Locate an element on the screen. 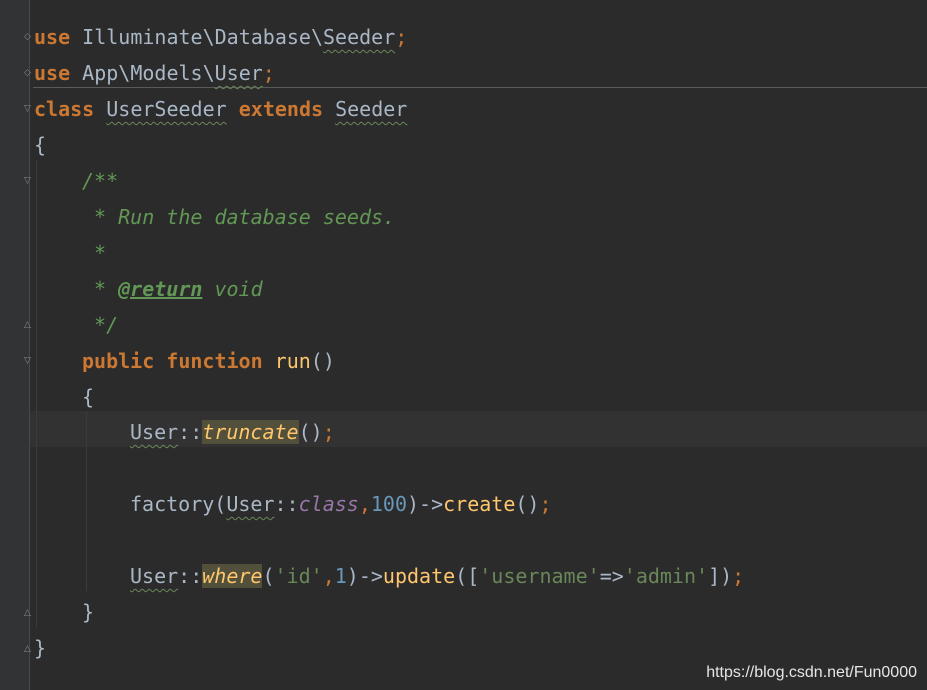 The height and width of the screenshot is (690, 927). string-literal: 'id' is located at coordinates (298, 576).